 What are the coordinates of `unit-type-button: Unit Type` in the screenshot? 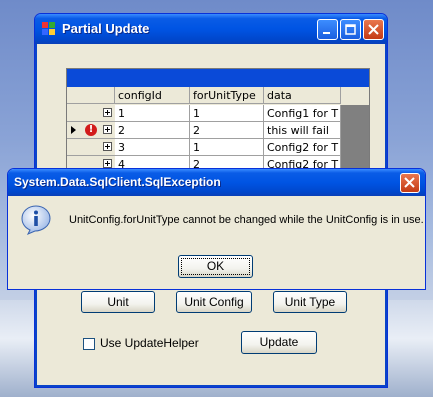 It's located at (310, 302).